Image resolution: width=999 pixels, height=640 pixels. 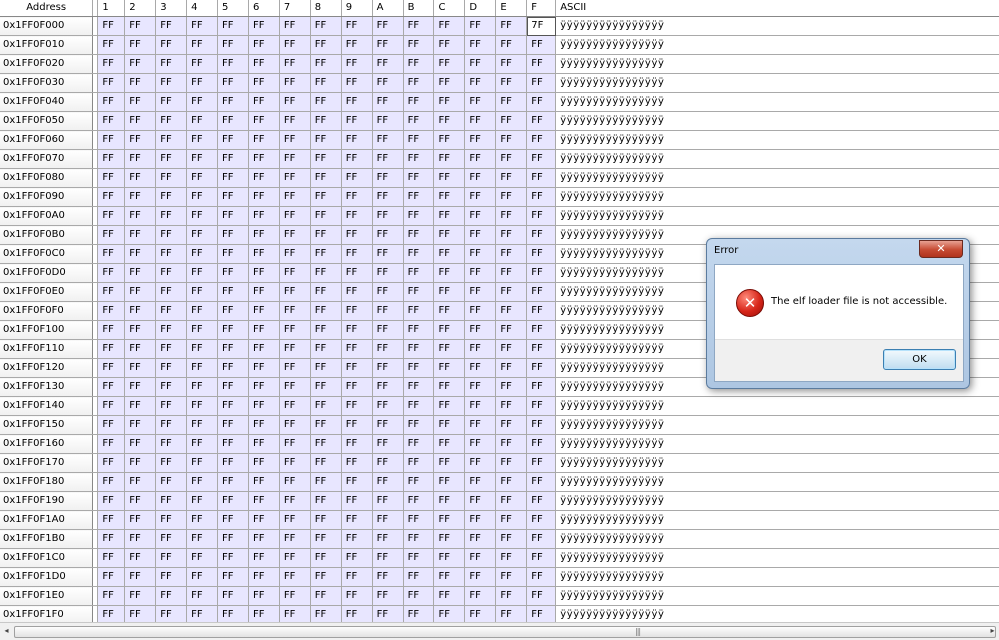 I want to click on selected-byte-cell: 7F, so click(x=541, y=26).